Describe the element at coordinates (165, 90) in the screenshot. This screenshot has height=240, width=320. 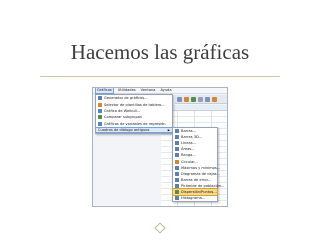
I see `menu-help: Ayuda` at that location.